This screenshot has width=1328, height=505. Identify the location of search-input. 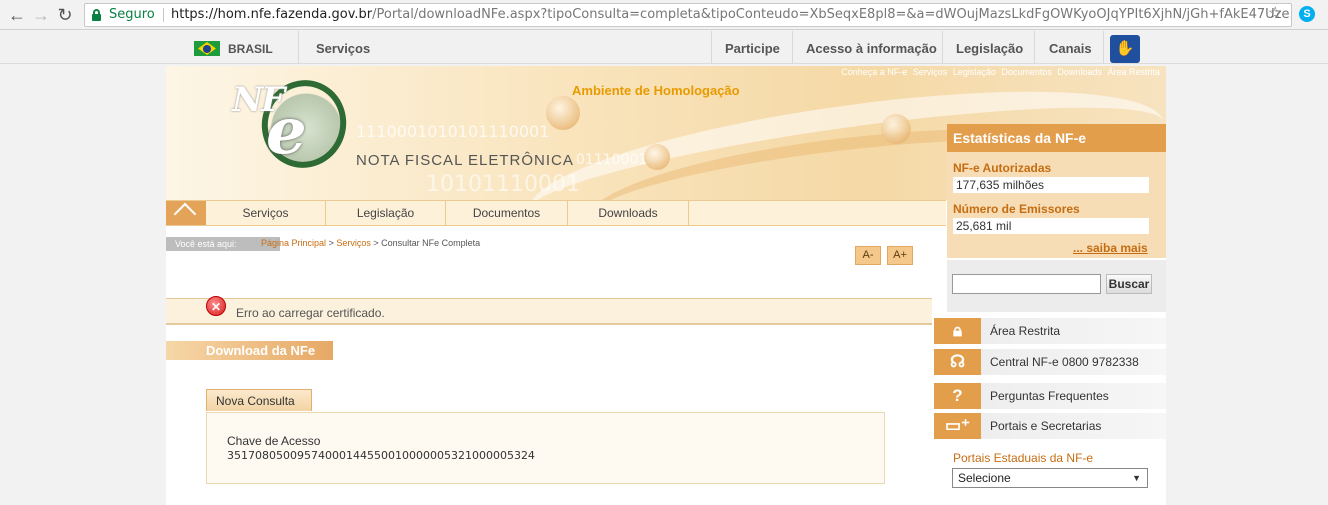
(1026, 284).